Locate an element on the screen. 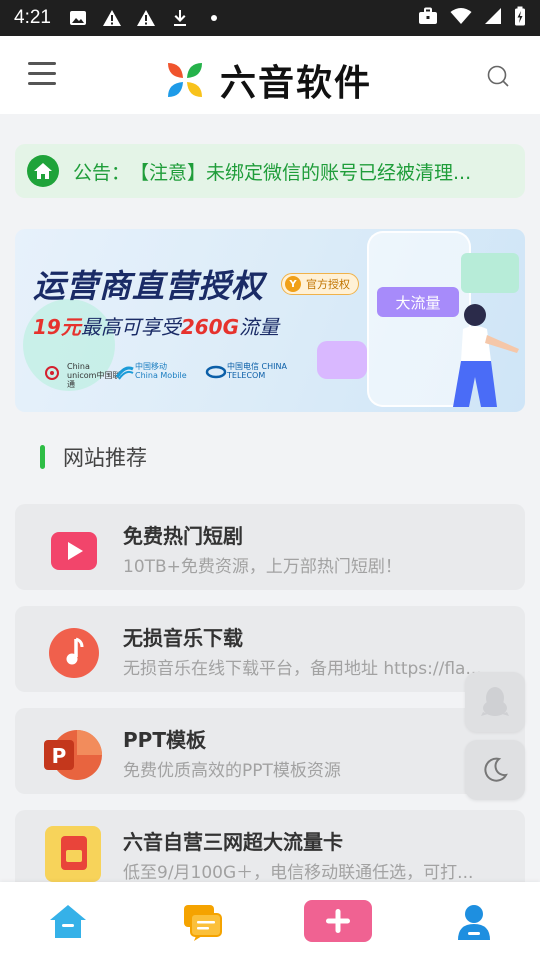 The image size is (540, 960). dot-icon is located at coordinates (214, 18).